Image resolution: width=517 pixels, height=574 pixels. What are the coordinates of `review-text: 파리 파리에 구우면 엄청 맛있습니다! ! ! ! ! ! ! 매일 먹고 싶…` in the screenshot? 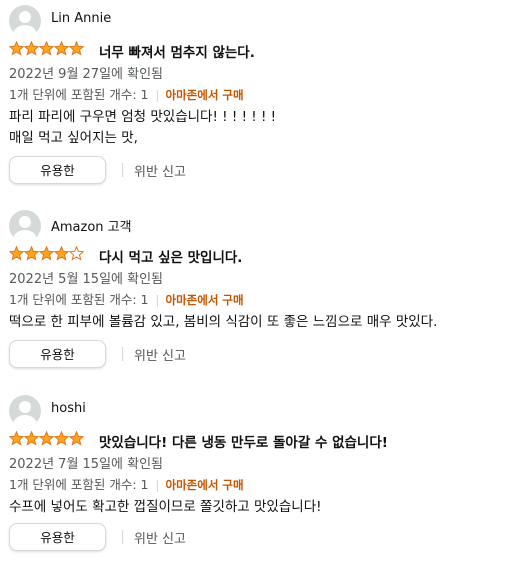 It's located at (142, 128).